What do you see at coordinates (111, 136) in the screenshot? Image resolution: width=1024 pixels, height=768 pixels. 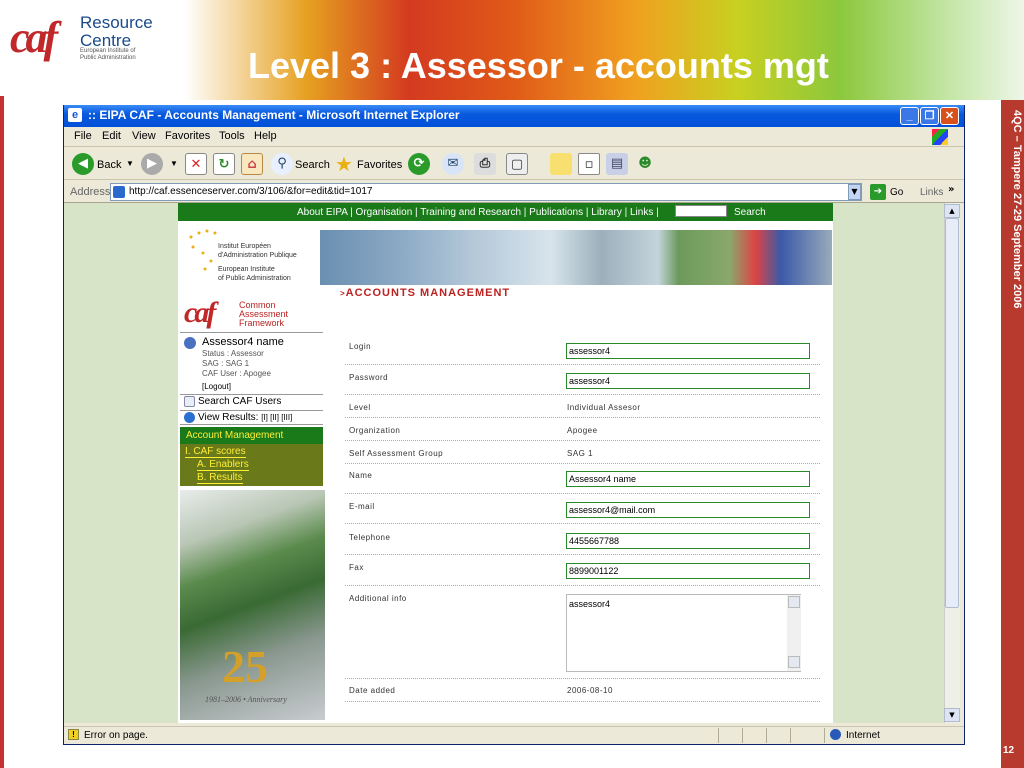 I see `menu-edit: Edit` at bounding box center [111, 136].